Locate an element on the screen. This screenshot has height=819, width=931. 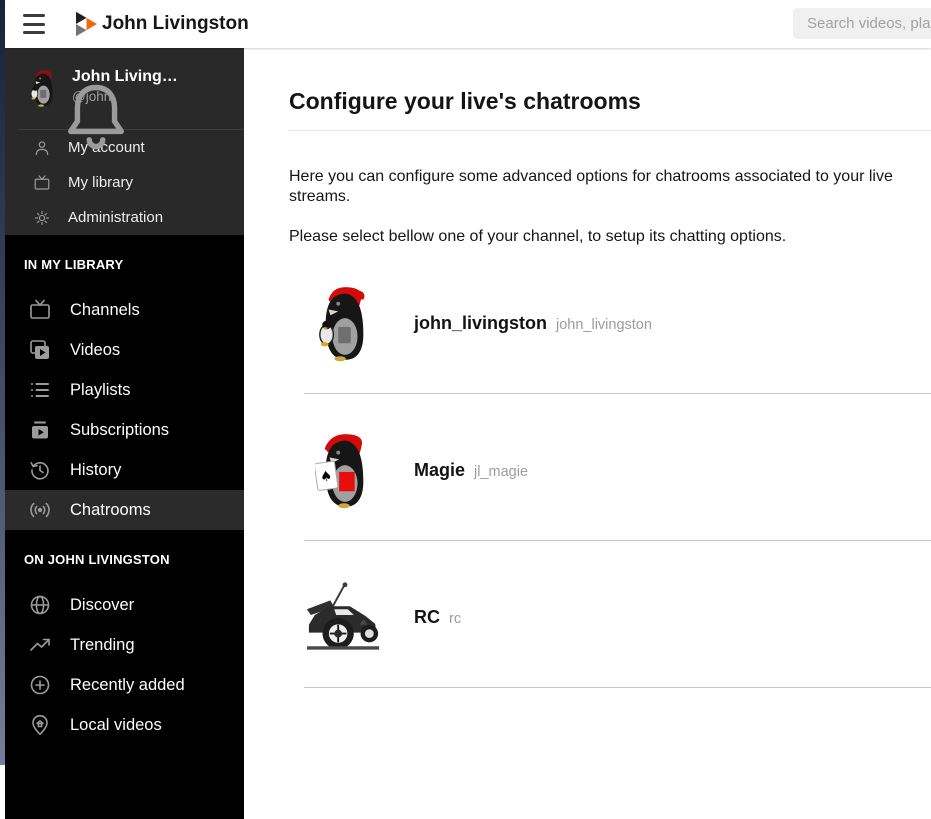
history-icon is located at coordinates (39, 471).